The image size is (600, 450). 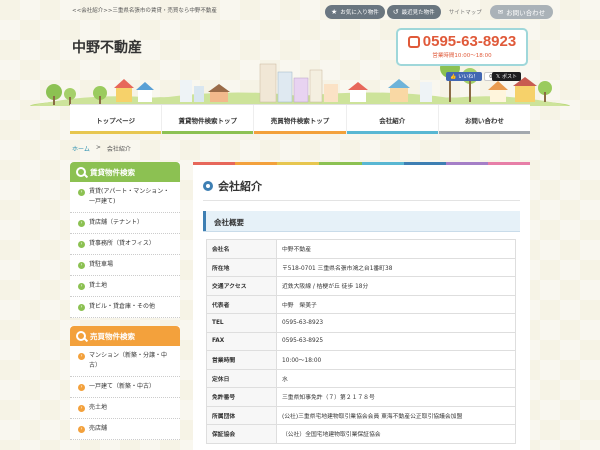 I want to click on sidebar-item-rent-office: › 貸事務所（貸オフィス）, so click(x=125, y=244).